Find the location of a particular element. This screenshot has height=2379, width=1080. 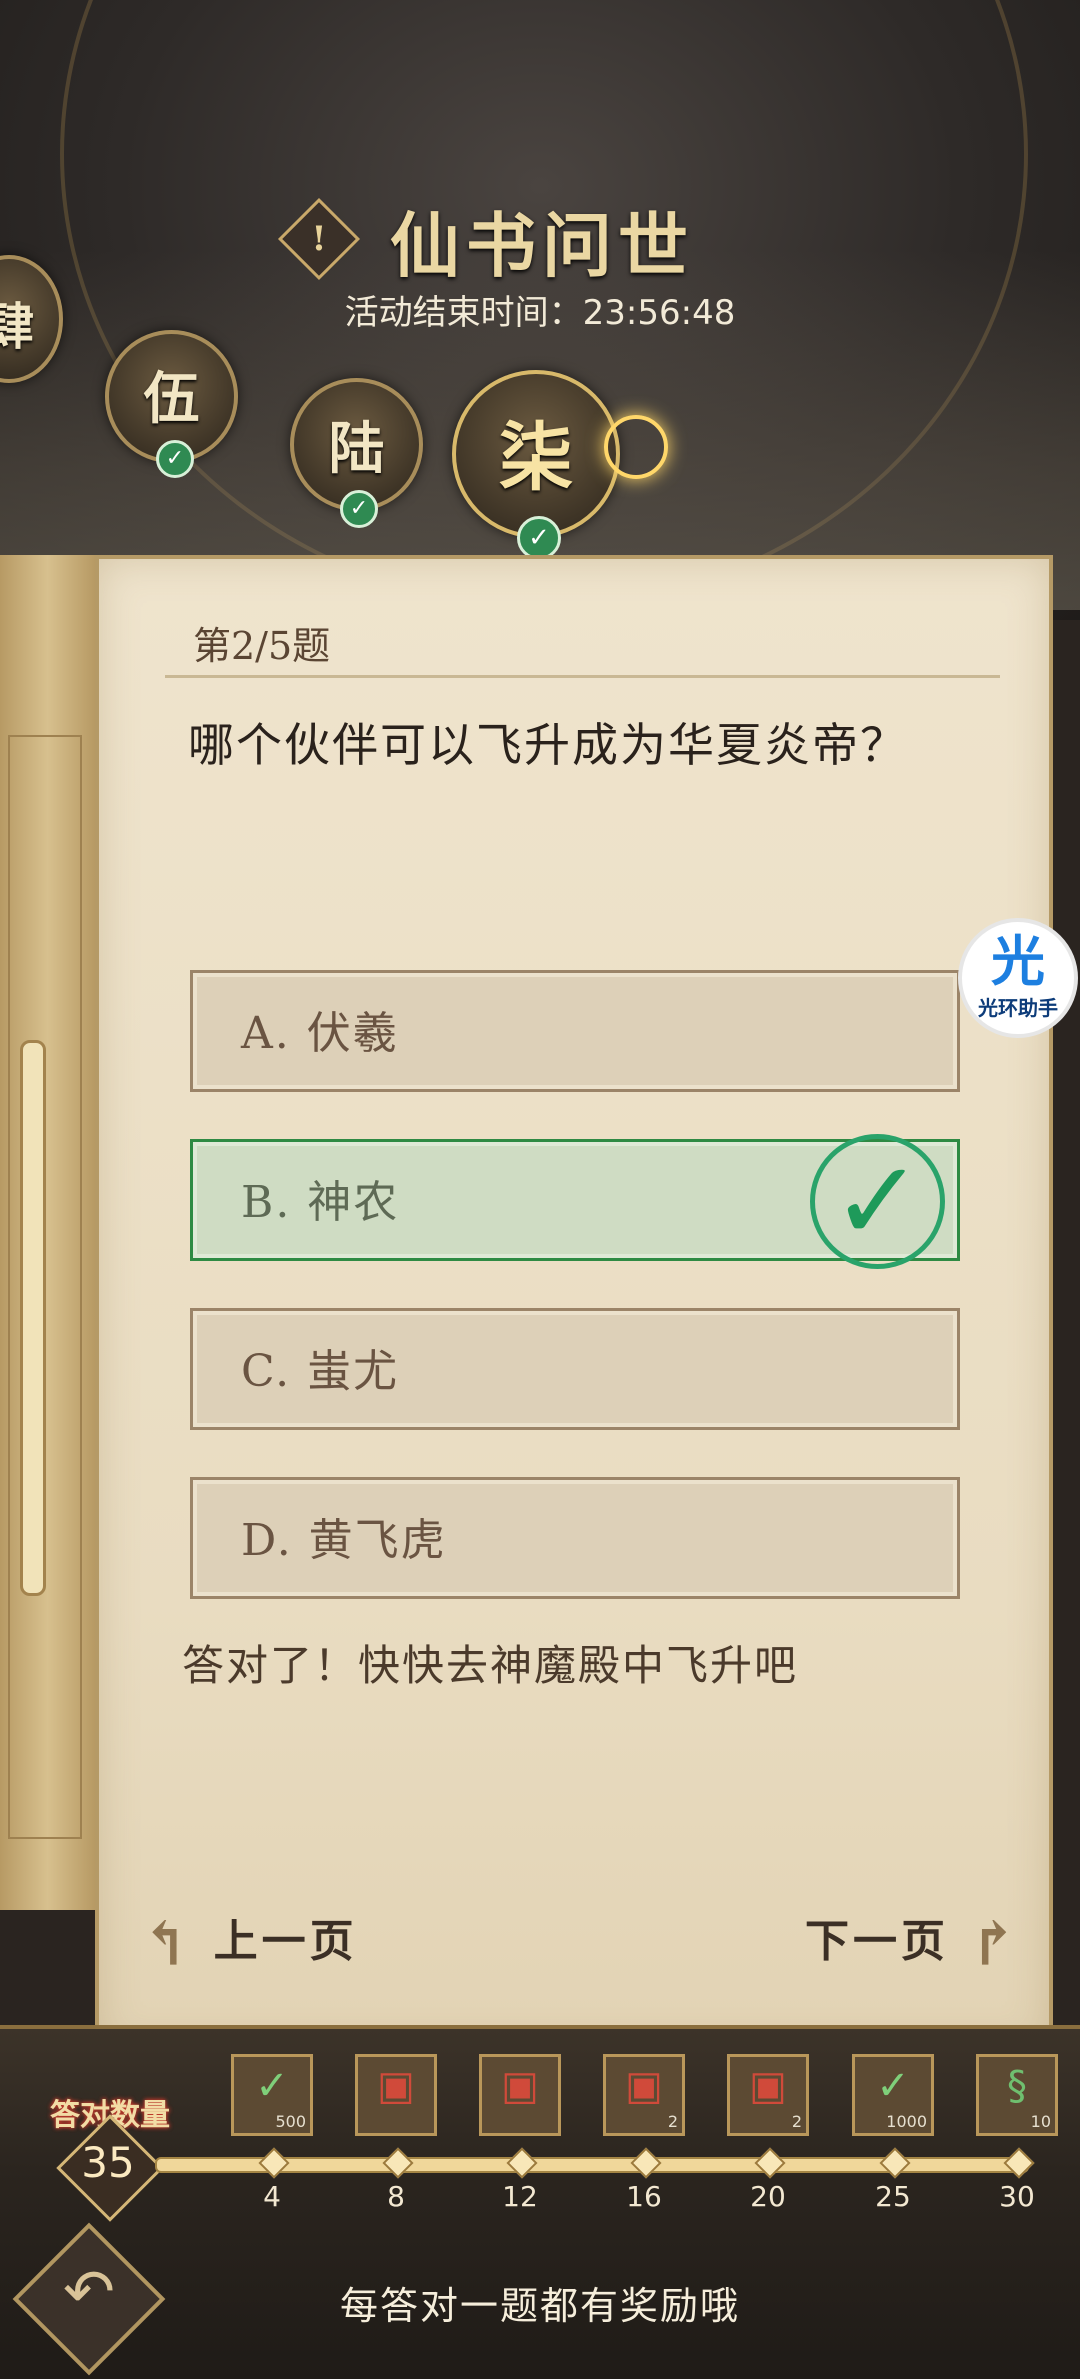

reward-1: ✓ 500 is located at coordinates (272, 2095).